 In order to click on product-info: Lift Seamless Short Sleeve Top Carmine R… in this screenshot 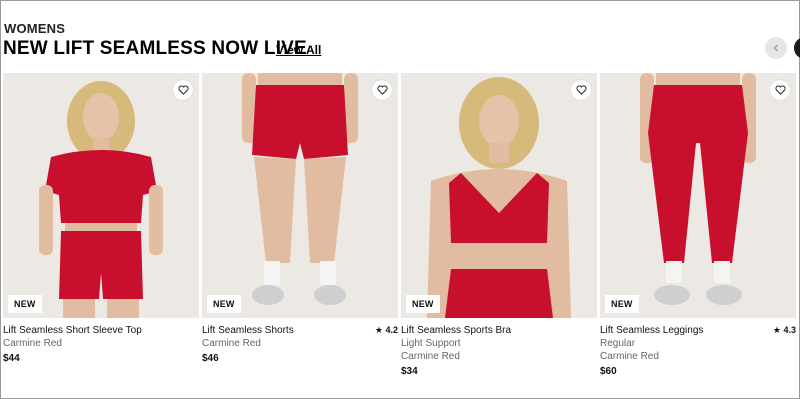, I will do `click(101, 341)`.